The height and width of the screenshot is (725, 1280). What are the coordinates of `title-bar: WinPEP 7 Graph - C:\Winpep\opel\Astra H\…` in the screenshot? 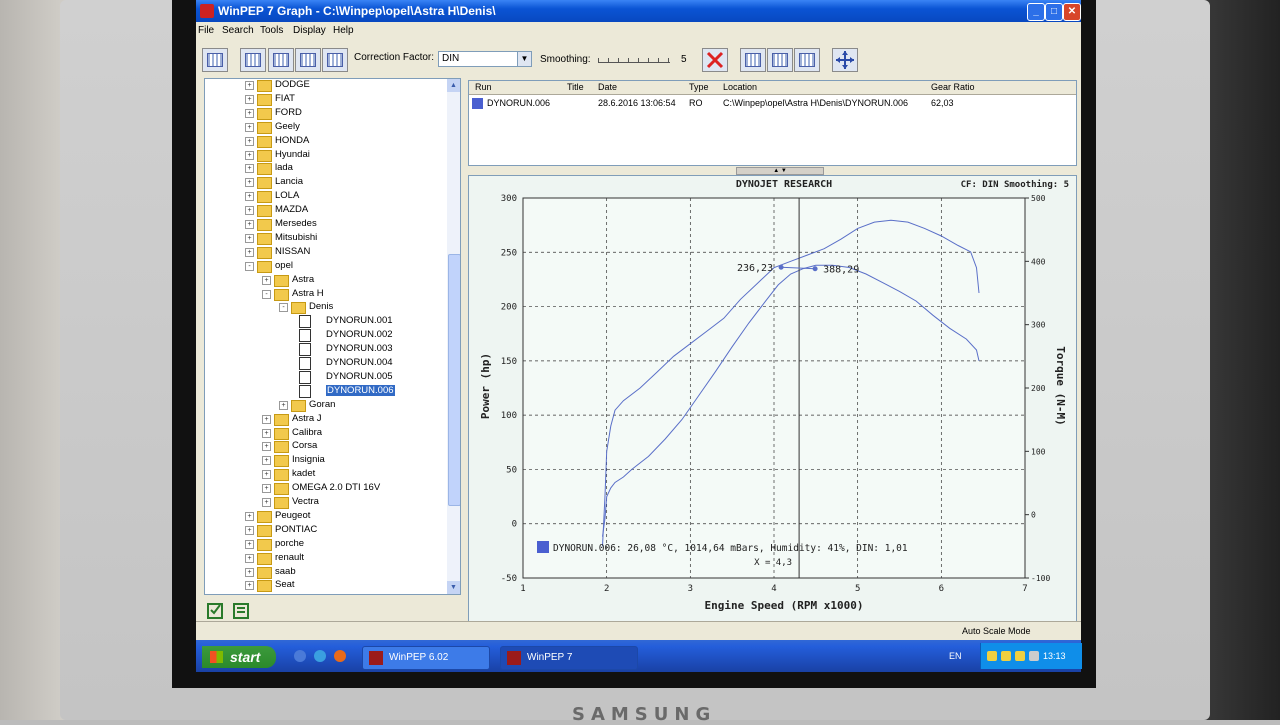 It's located at (638, 11).